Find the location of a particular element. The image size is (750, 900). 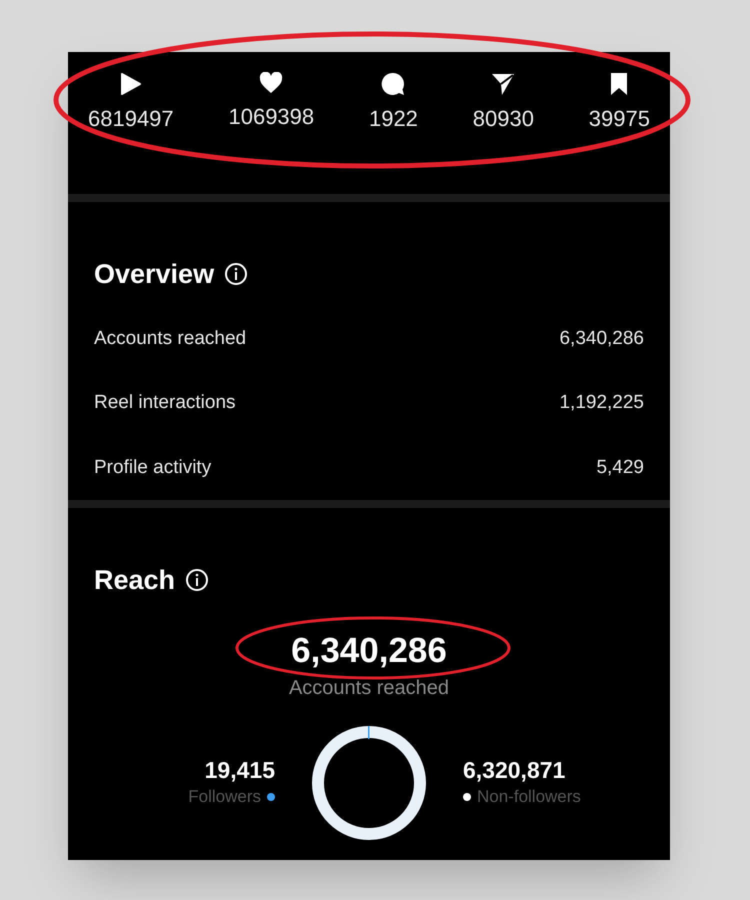

play-icon is located at coordinates (131, 84).